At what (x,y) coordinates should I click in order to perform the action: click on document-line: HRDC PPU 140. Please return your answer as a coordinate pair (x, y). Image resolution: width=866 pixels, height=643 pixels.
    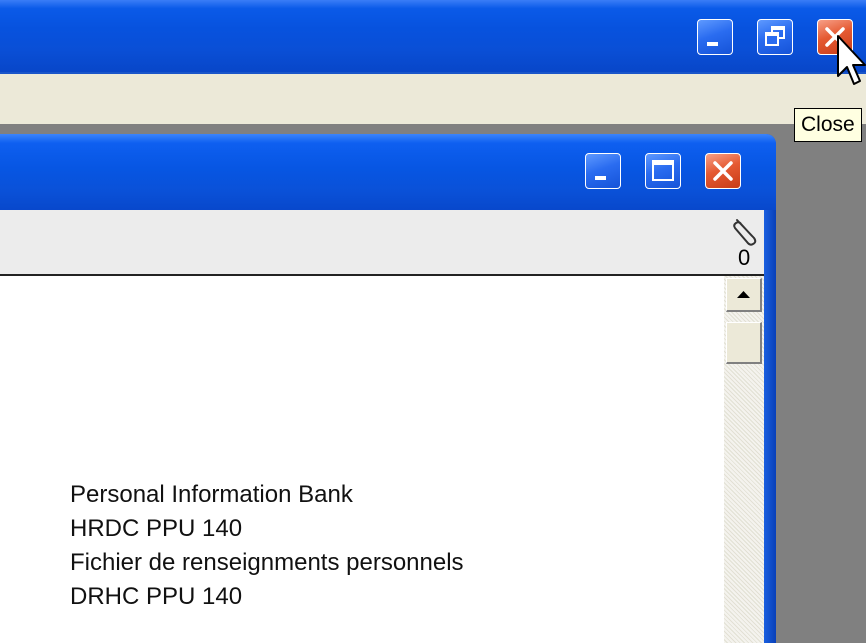
    Looking at the image, I should click on (156, 528).